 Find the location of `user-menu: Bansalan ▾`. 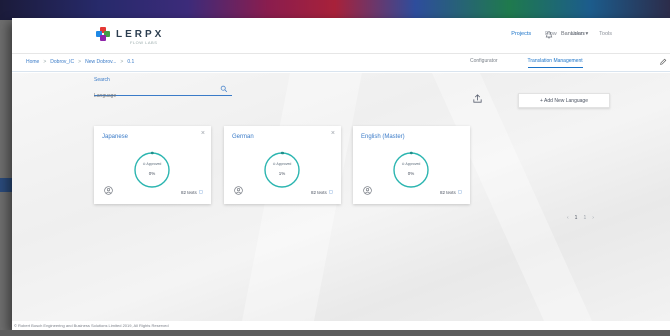

user-menu: Bansalan ▾ is located at coordinates (574, 34).